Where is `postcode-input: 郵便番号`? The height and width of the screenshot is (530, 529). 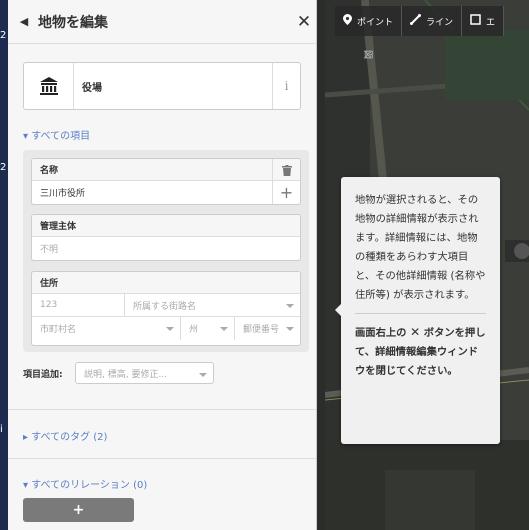 postcode-input: 郵便番号 is located at coordinates (267, 328).